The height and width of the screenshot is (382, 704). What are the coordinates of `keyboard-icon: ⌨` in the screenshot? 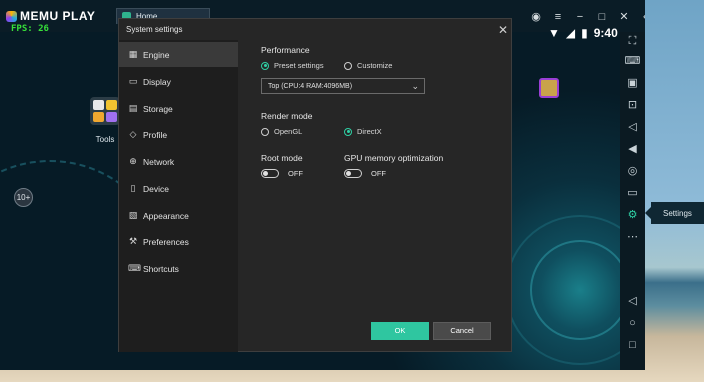 It's located at (134, 268).